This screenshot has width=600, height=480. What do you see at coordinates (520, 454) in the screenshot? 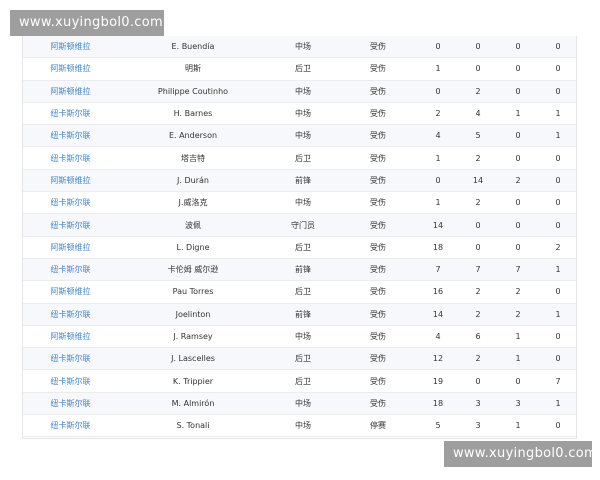
I see `watermark-bottom: www.xuyingbol0.com` at bounding box center [520, 454].